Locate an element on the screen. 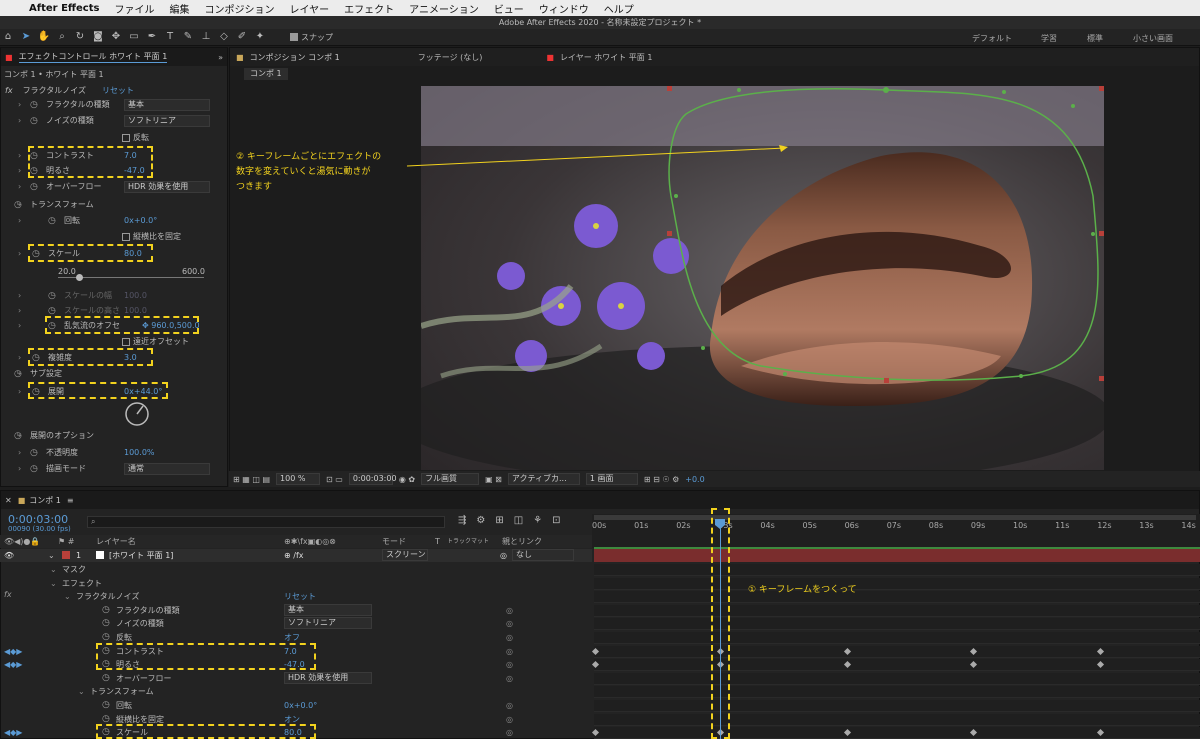 The width and height of the screenshot is (1200, 739). extra-icons: ⊞ ⊟ ☉ ⚙ is located at coordinates (661, 479).